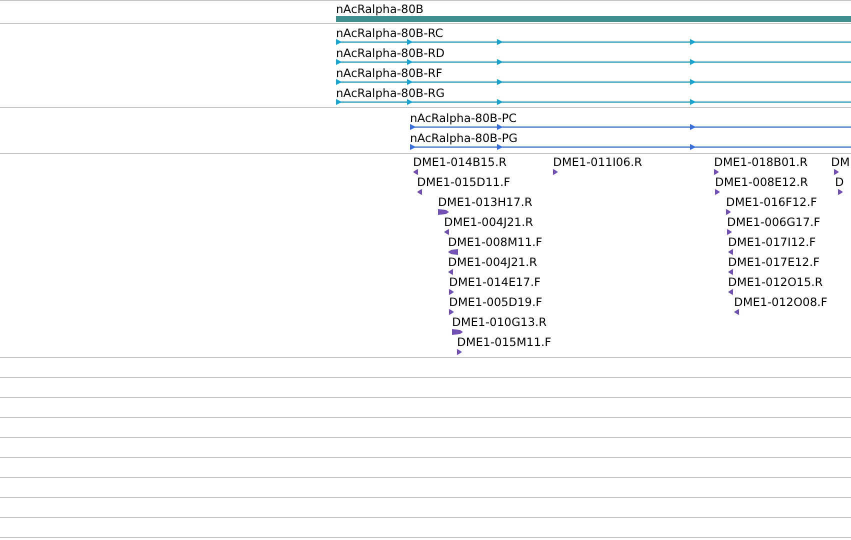 Image resolution: width=851 pixels, height=540 pixels. Describe the element at coordinates (464, 138) in the screenshot. I see `feature-label: nAcRalpha-80B-PG` at that location.